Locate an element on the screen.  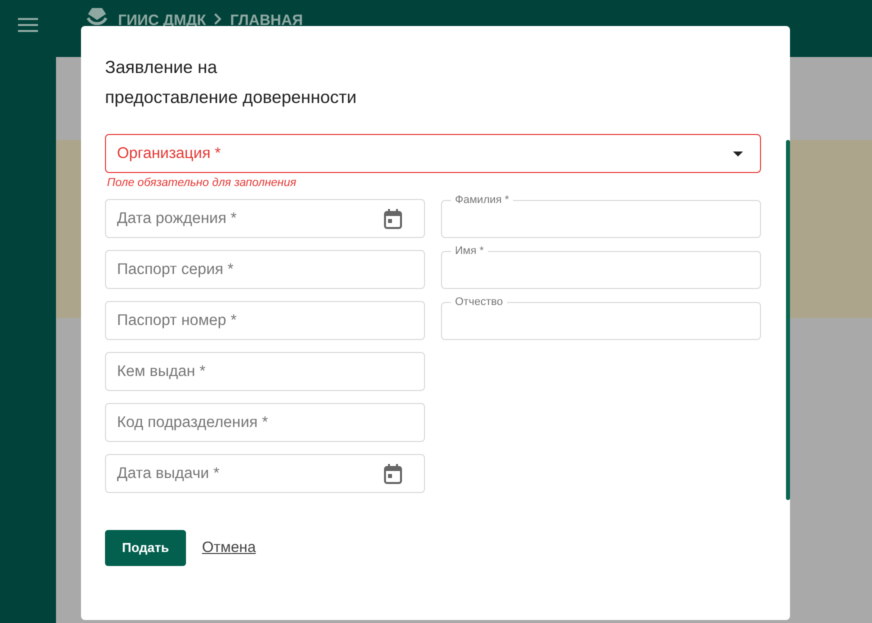
scrollbar is located at coordinates (788, 320).